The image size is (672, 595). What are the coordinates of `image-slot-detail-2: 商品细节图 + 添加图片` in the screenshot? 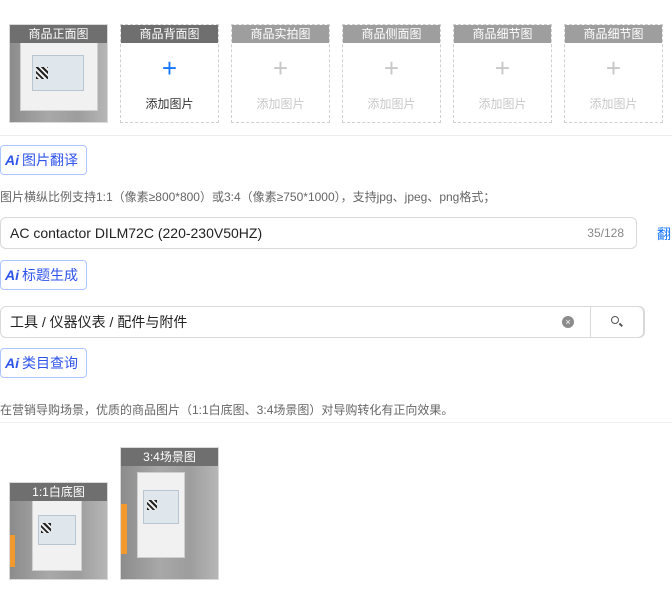 It's located at (613, 73).